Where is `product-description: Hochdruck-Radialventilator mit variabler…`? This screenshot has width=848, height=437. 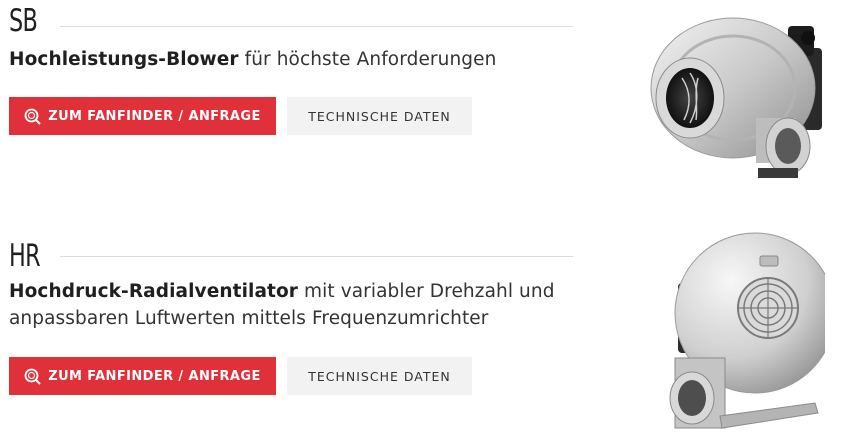 product-description: Hochdruck-Radialventilator mit variabler… is located at coordinates (299, 305).